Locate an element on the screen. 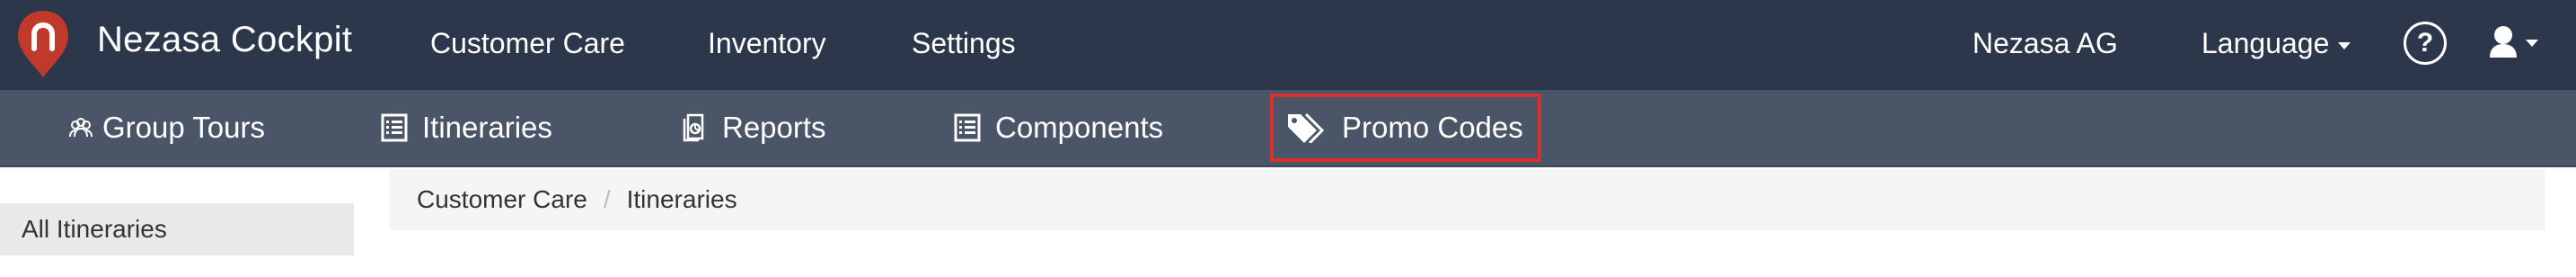 This screenshot has height=277, width=2576. language-dropdown: Language is located at coordinates (2276, 43).